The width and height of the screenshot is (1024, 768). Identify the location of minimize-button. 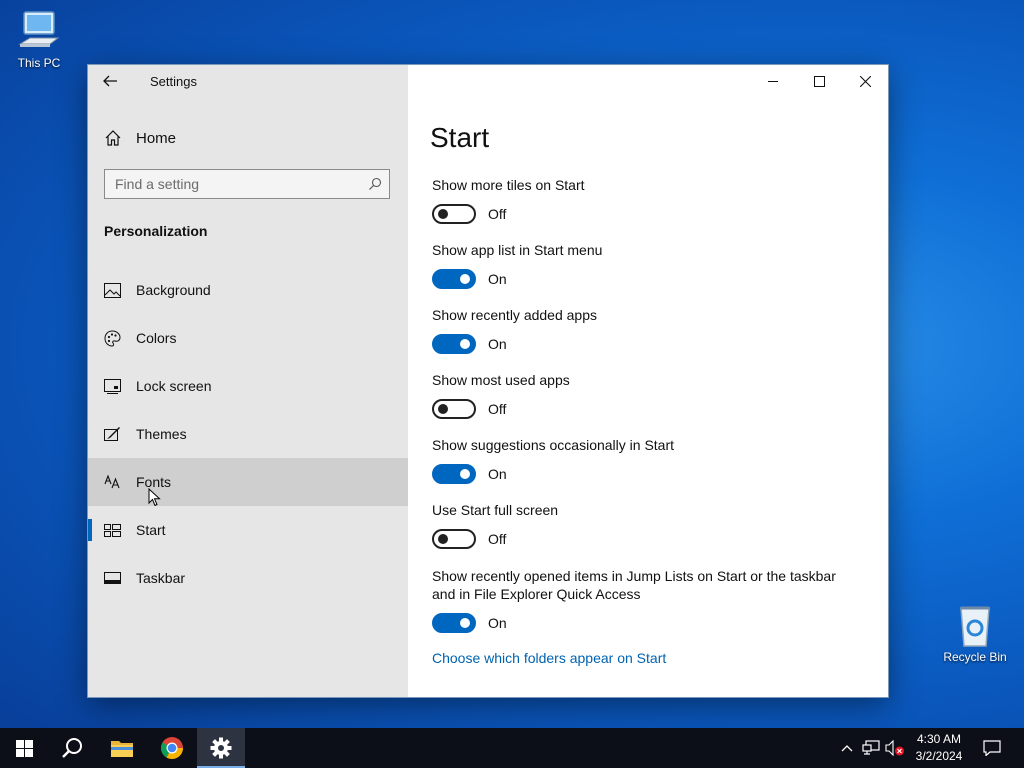
(773, 81).